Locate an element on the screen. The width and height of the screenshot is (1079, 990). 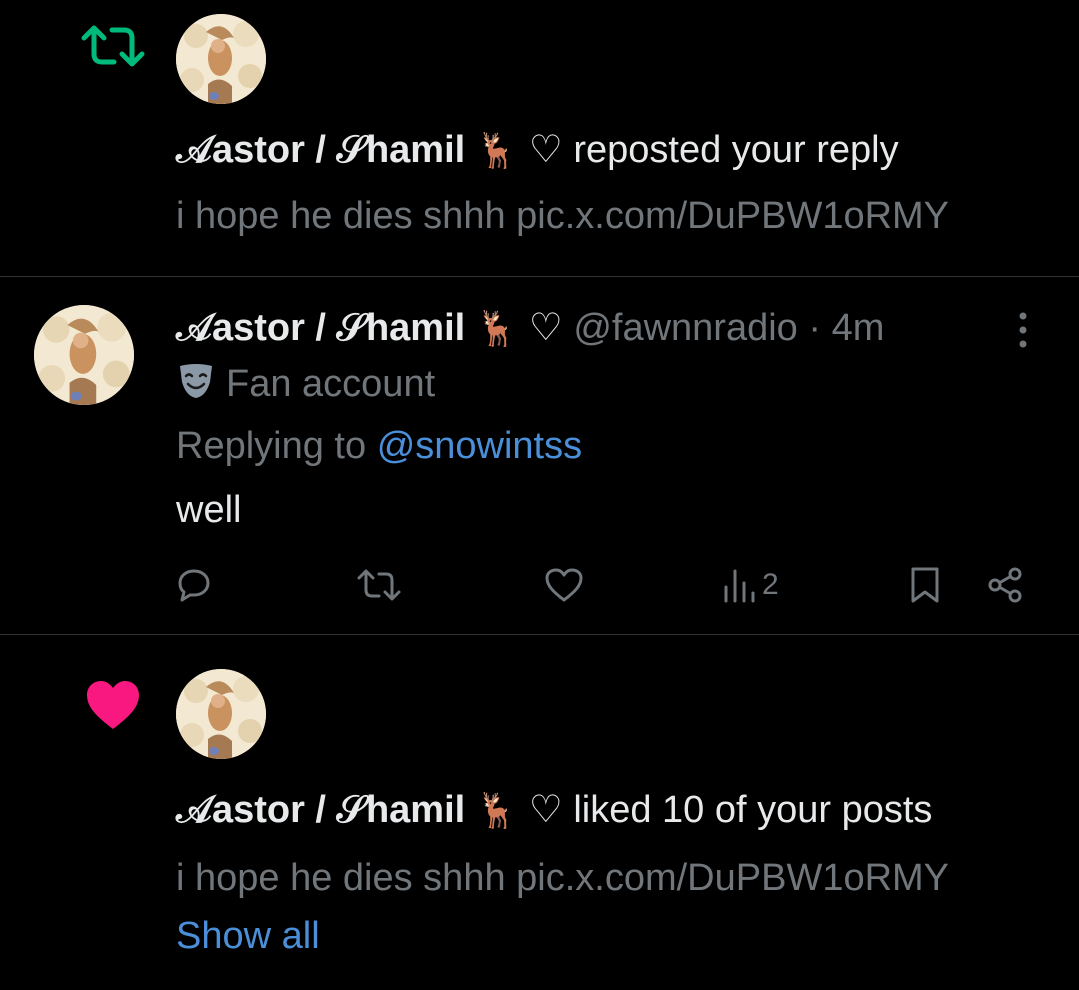
heart-icon is located at coordinates (113, 707).